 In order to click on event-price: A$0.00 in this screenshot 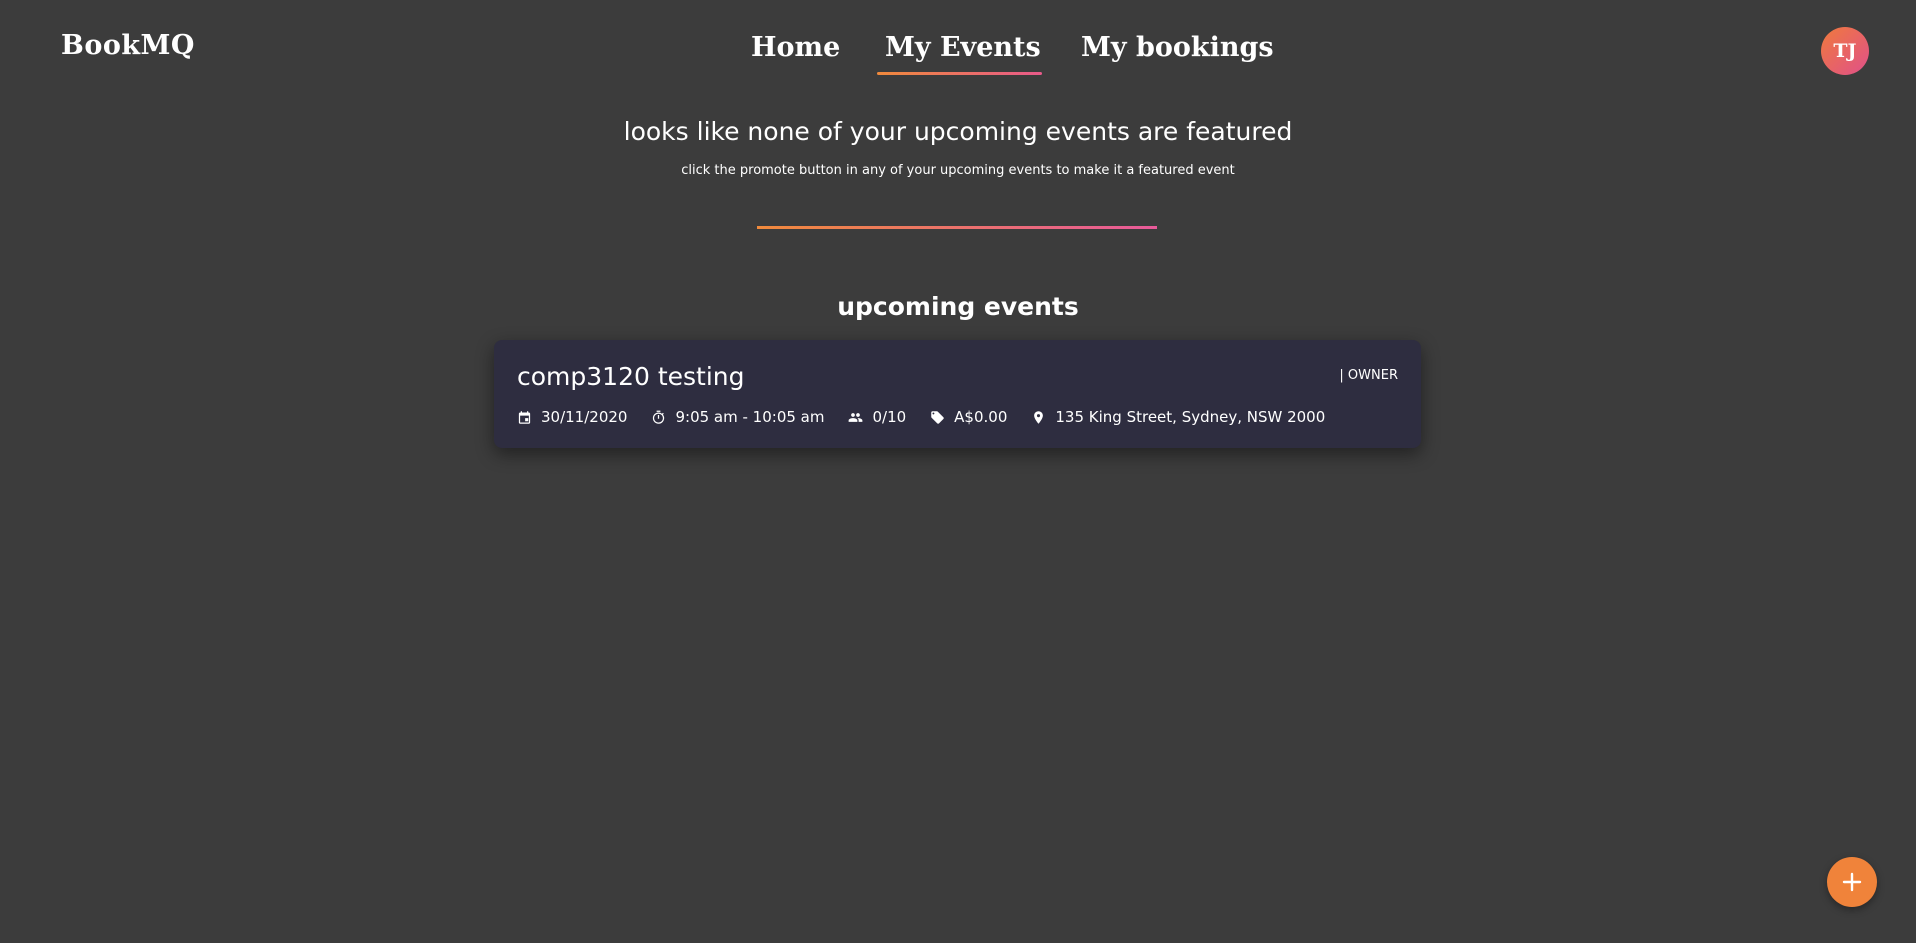, I will do `click(968, 417)`.